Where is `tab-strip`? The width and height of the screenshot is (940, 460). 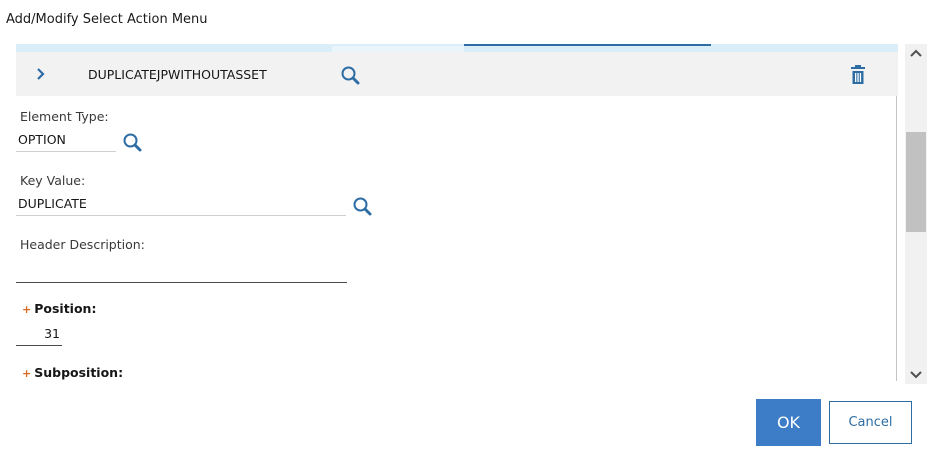
tab-strip is located at coordinates (457, 48).